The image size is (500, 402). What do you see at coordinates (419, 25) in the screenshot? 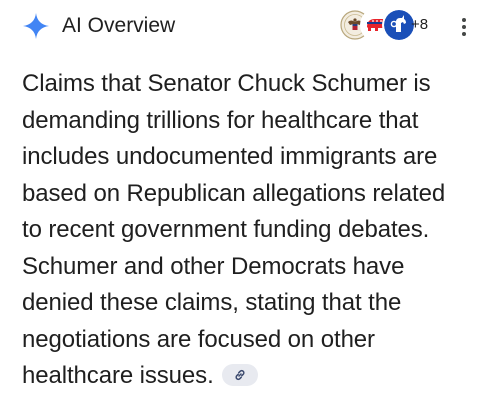
I see `more-sources-count: +8` at bounding box center [419, 25].